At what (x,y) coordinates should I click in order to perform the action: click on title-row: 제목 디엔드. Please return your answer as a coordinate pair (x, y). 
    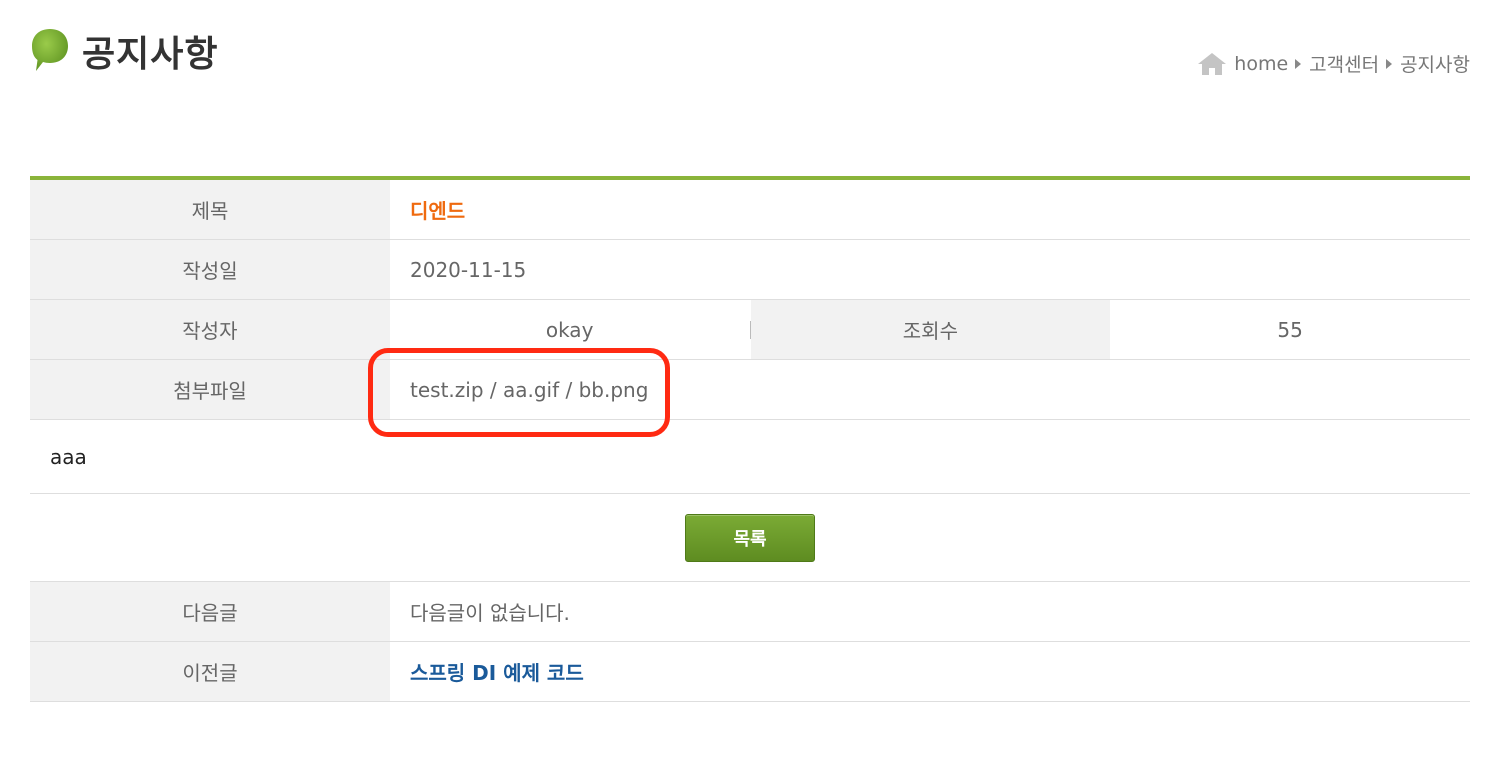
    Looking at the image, I should click on (750, 210).